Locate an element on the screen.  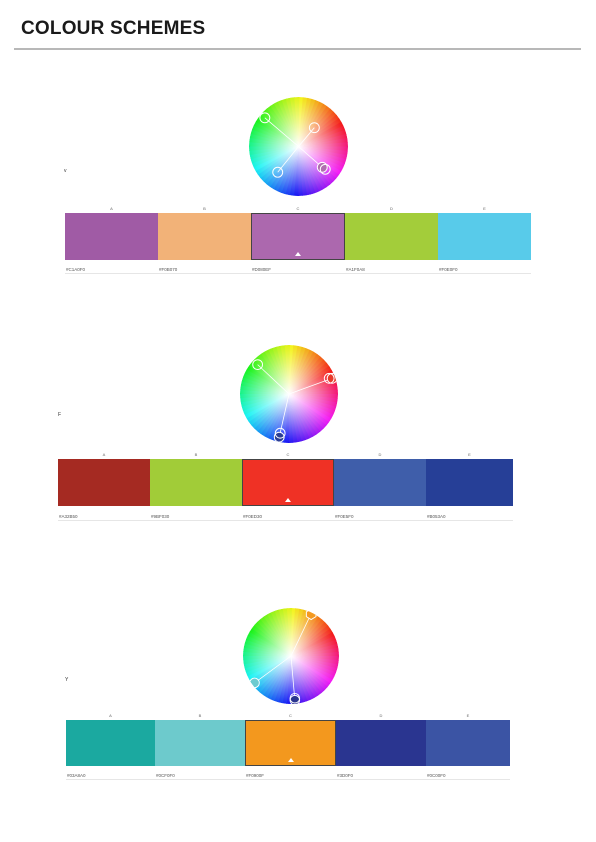
hex-value: #A32B50 is located at coordinates (104, 517).